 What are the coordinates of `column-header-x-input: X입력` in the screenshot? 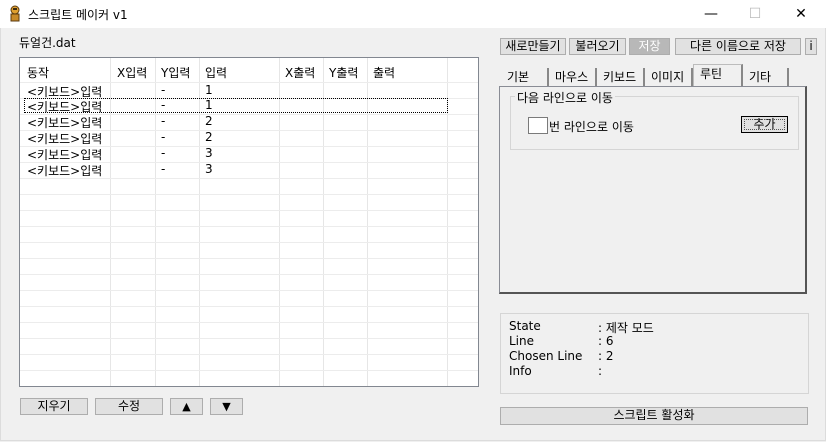 It's located at (132, 72).